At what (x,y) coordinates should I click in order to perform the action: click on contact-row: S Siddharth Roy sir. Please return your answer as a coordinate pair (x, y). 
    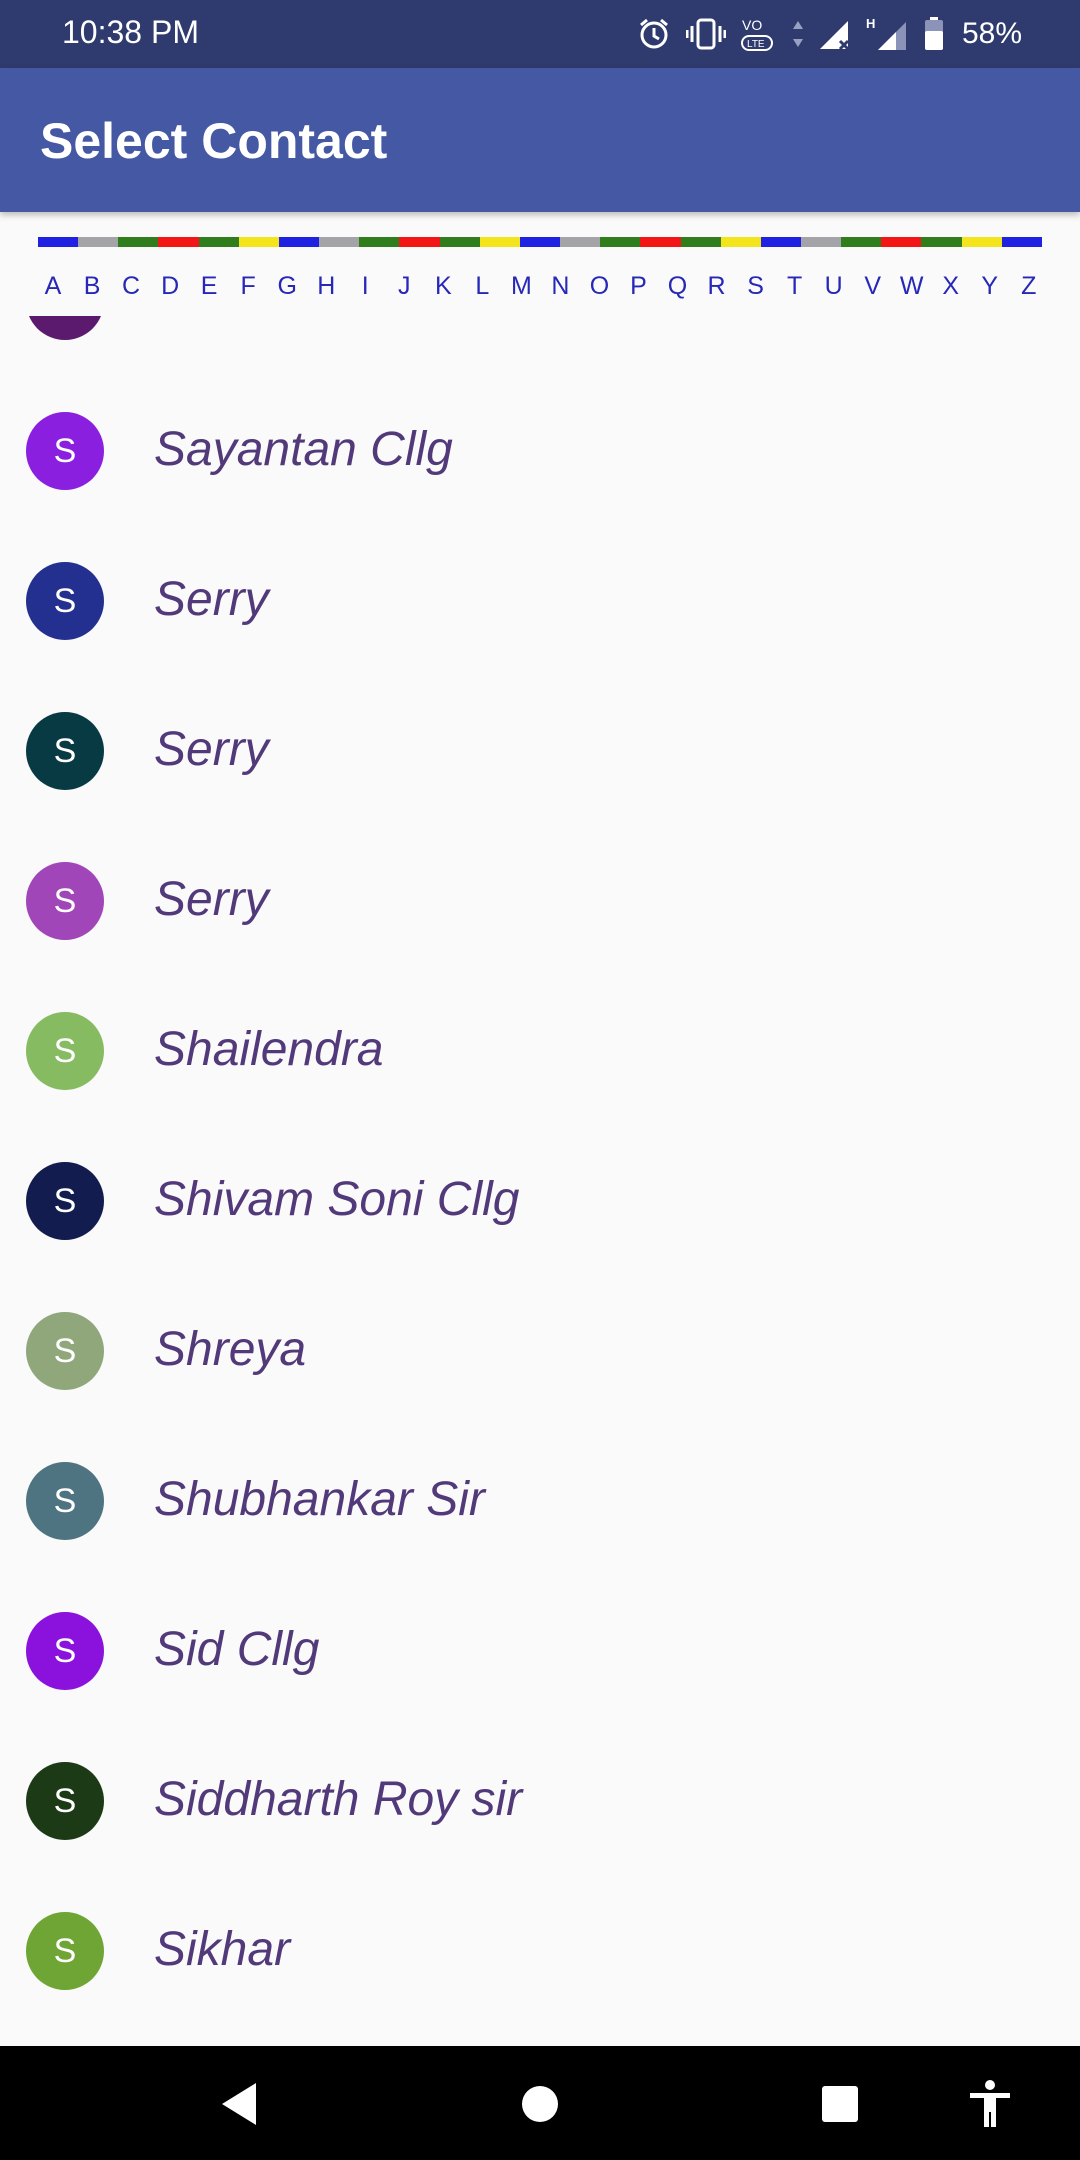
    Looking at the image, I should click on (540, 1801).